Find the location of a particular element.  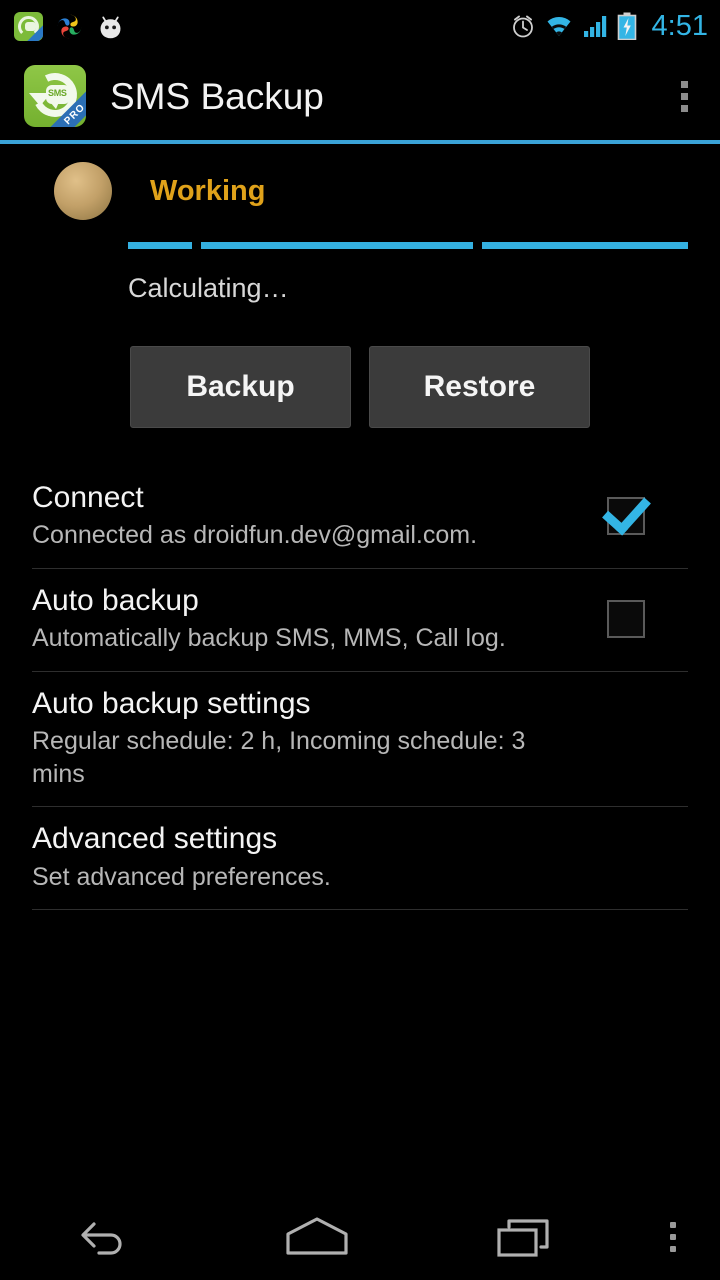

nav-overflow-menu-icon is located at coordinates (673, 1237).